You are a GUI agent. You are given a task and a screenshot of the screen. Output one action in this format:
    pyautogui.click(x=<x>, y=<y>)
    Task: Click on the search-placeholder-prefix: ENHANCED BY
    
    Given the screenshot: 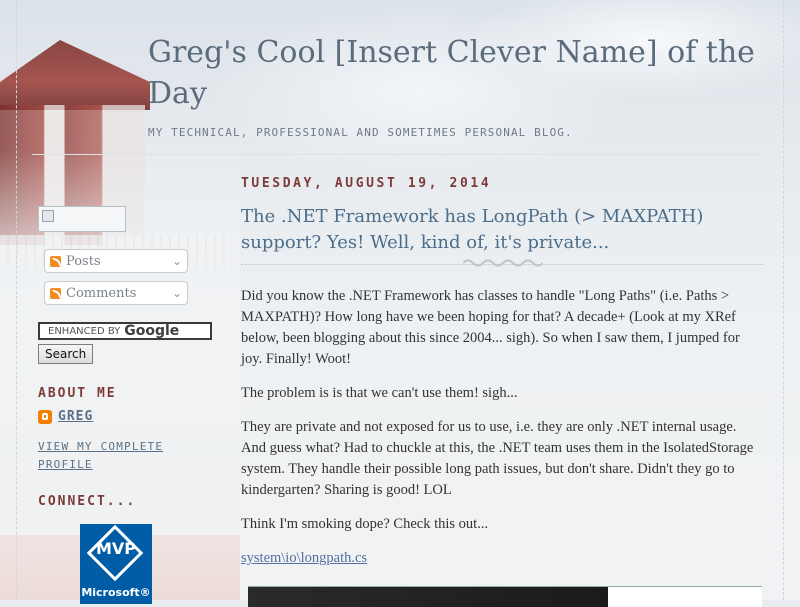 What is the action you would take?
    pyautogui.click(x=84, y=331)
    